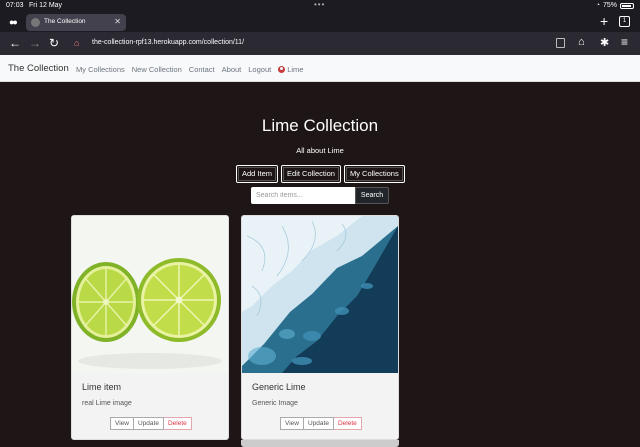 The image size is (640, 447). Describe the element at coordinates (232, 69) in the screenshot. I see `nav-about: About` at that location.